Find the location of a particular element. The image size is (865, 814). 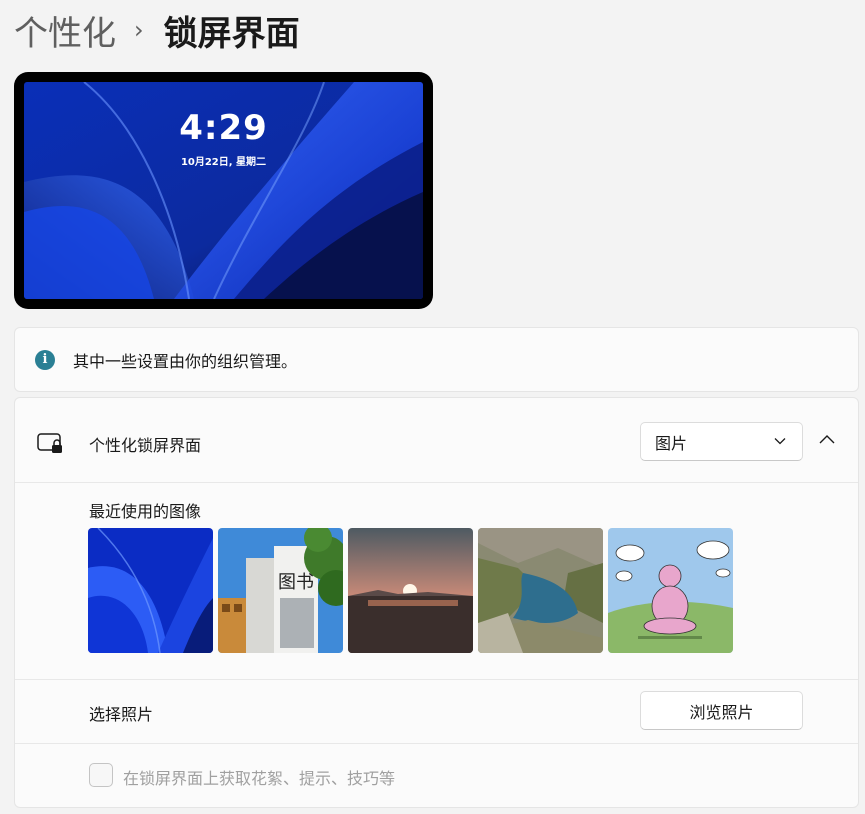

recent-image-windows-bloom is located at coordinates (150, 590).